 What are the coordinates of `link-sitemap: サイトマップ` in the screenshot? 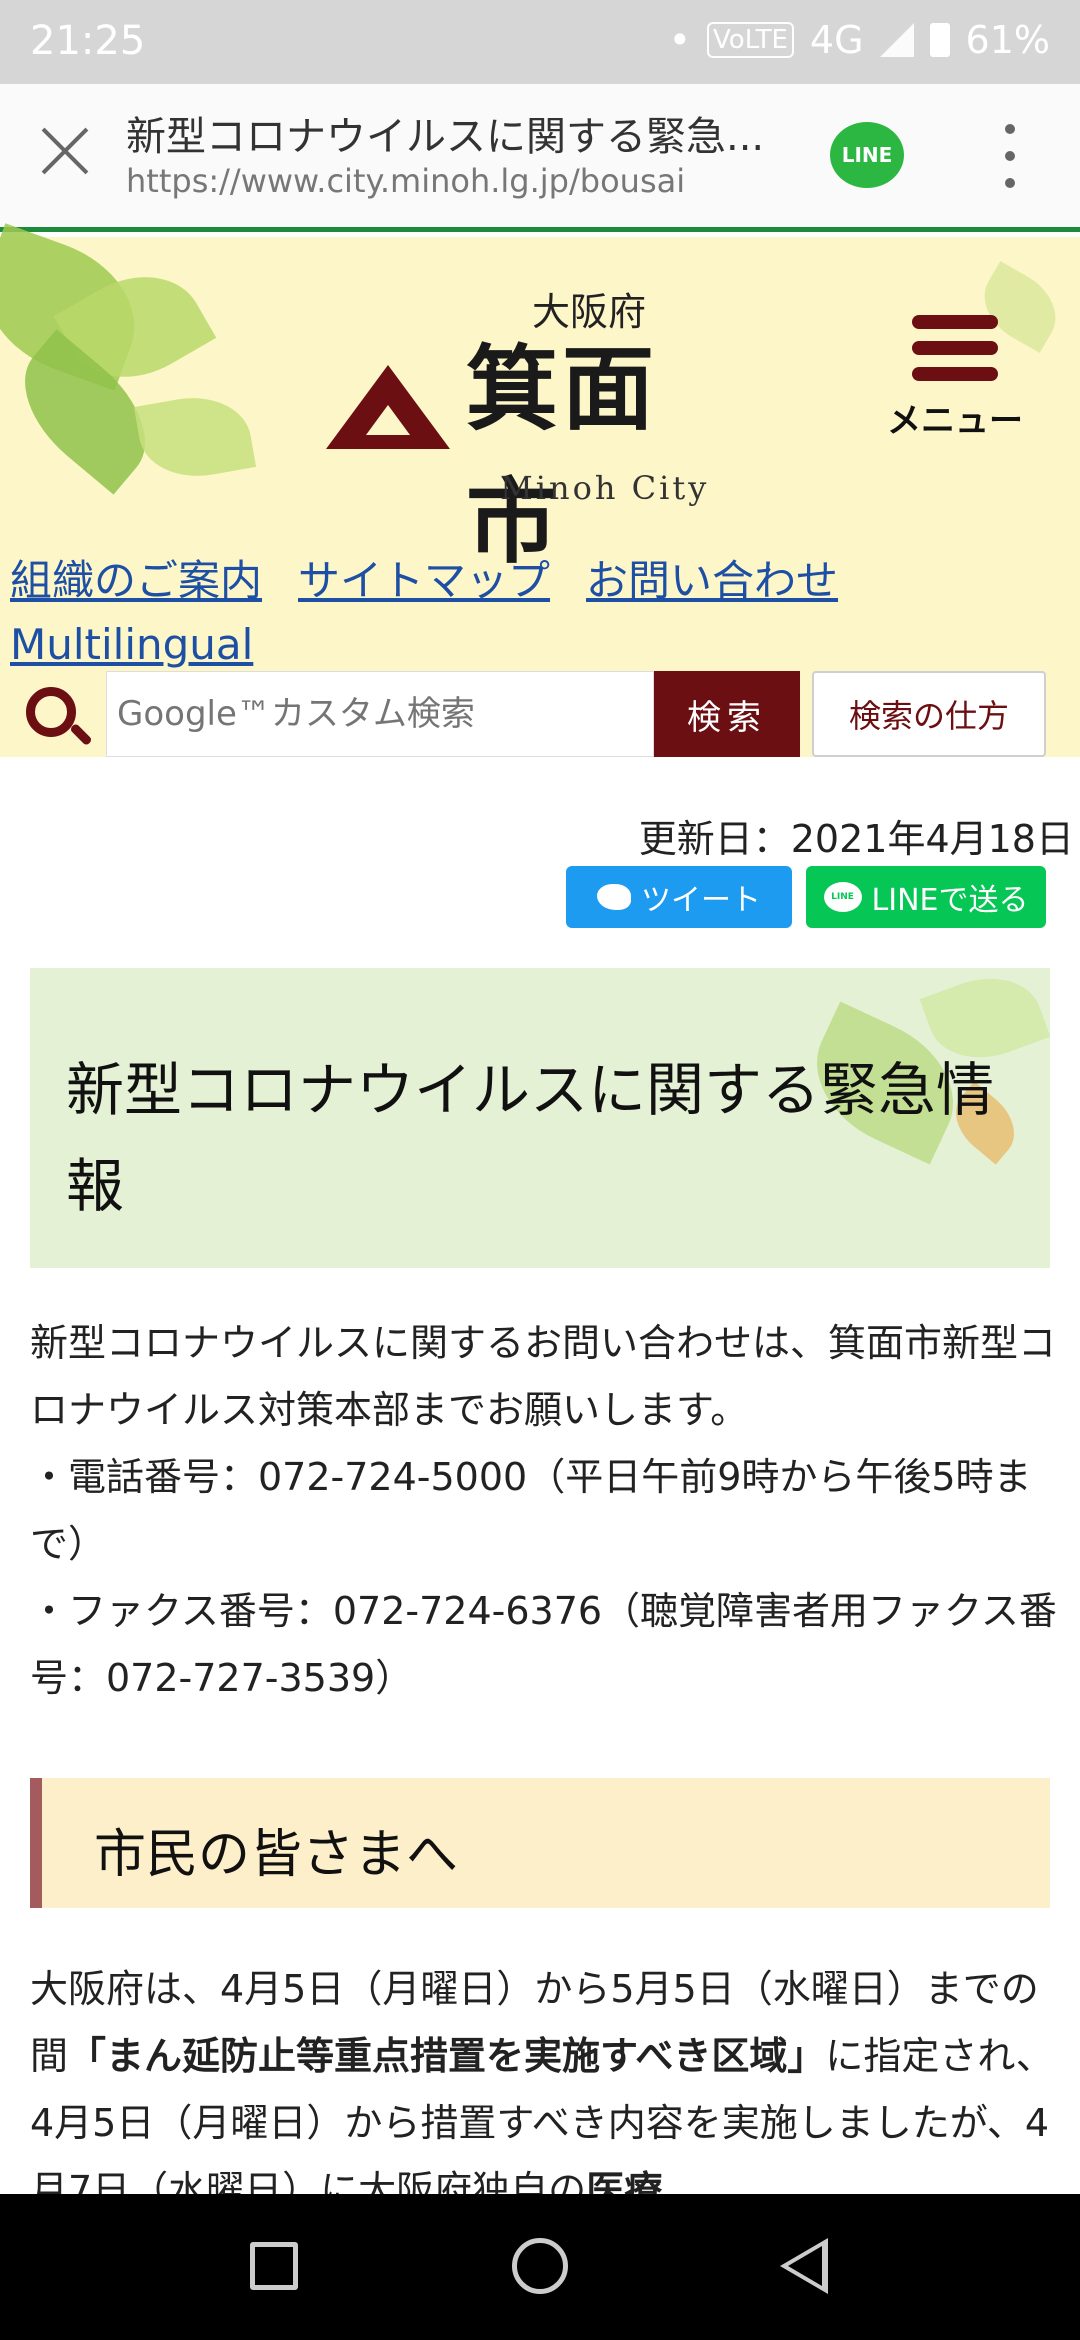 It's located at (424, 580).